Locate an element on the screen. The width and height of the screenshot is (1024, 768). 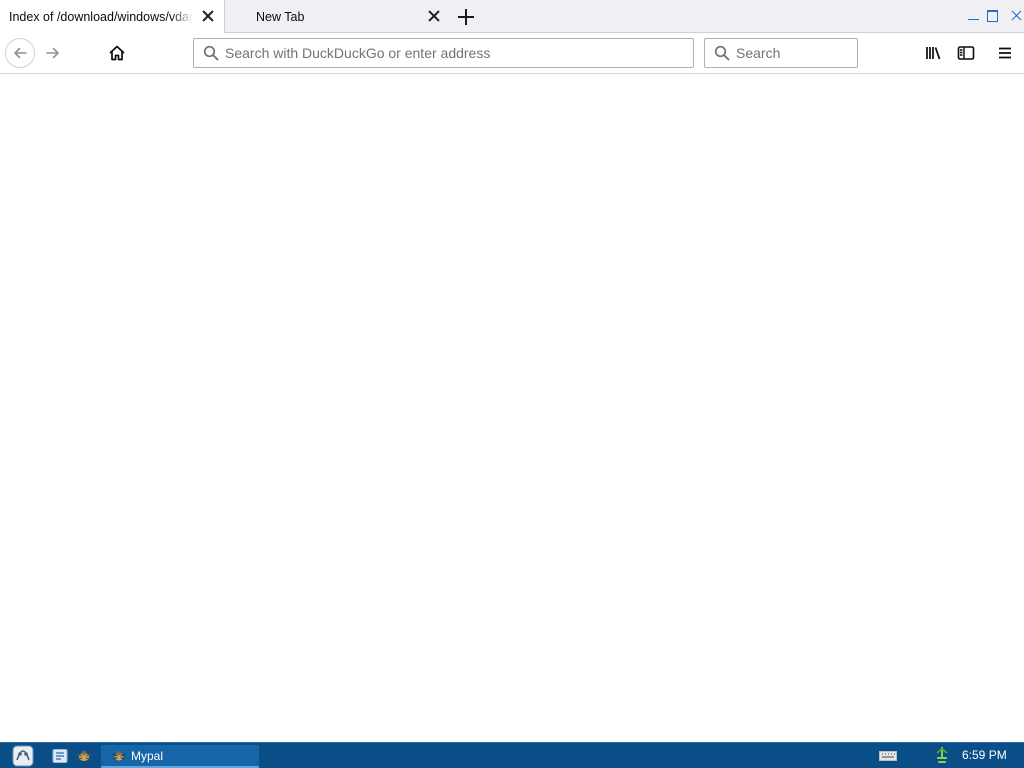
browser-icon is located at coordinates (60, 756).